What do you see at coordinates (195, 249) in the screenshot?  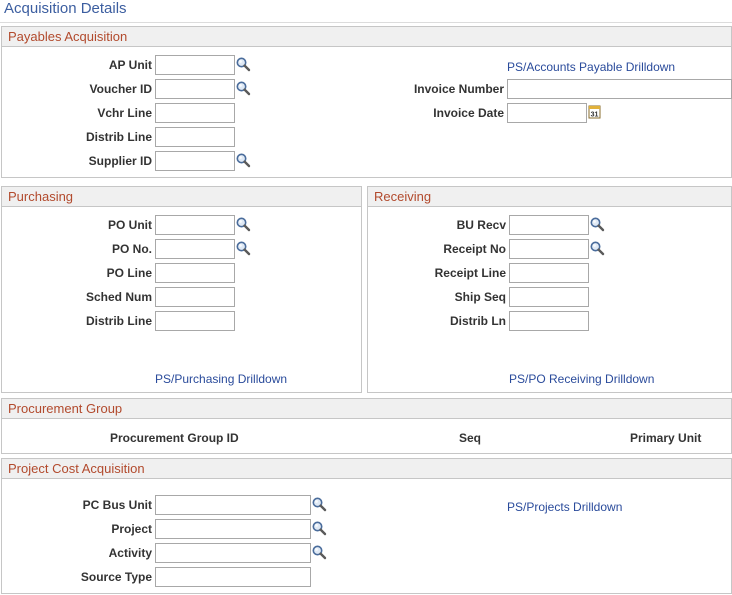 I see `po-no-input` at bounding box center [195, 249].